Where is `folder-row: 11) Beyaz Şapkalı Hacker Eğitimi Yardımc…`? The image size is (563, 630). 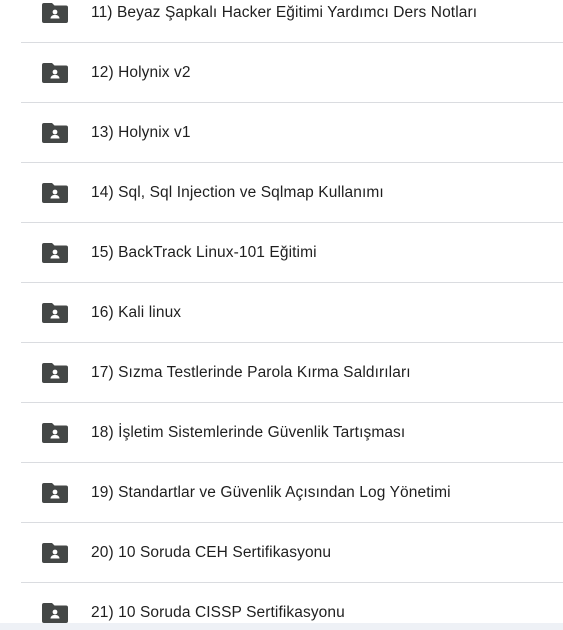 folder-row: 11) Beyaz Şapkalı Hacker Eğitimi Yardımc… is located at coordinates (292, 21).